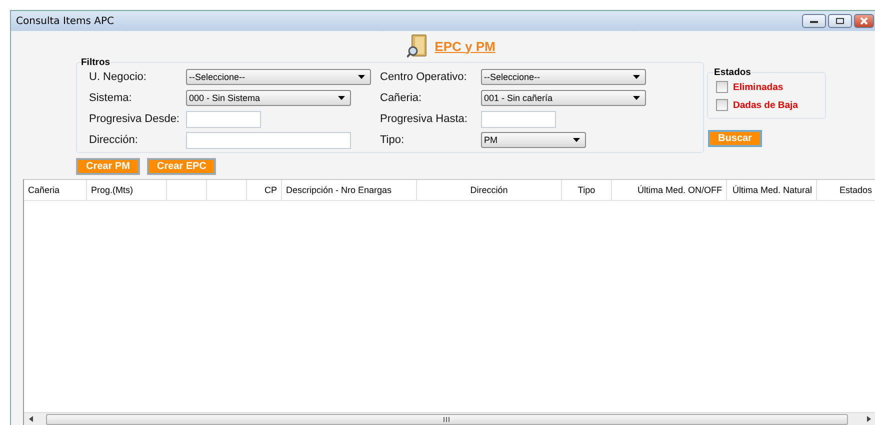 The width and height of the screenshot is (875, 425). Describe the element at coordinates (134, 119) in the screenshot. I see `field-label: Progresiva Desde:` at that location.